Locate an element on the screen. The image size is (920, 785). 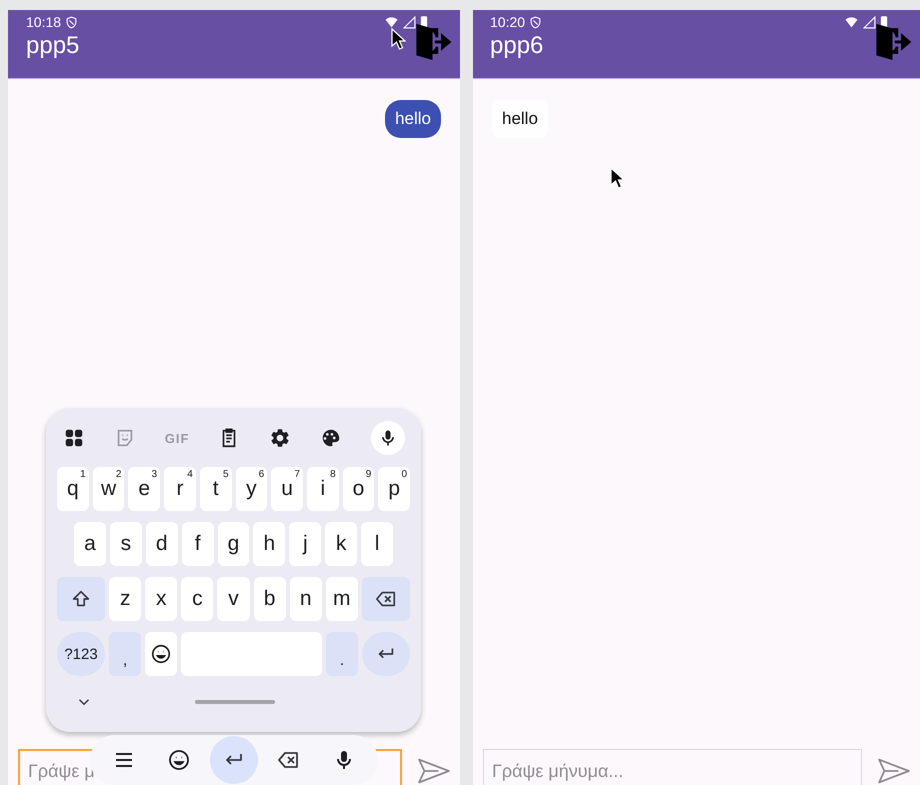
letter-key: n is located at coordinates (306, 599).